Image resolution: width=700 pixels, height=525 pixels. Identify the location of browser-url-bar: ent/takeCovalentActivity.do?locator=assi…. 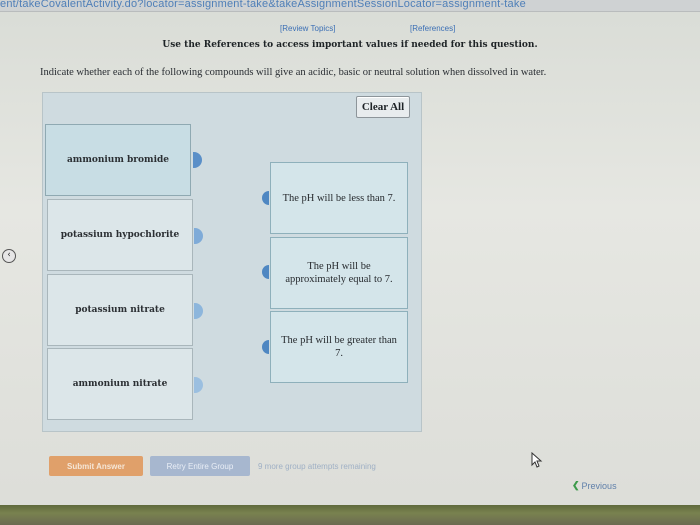
(350, 6).